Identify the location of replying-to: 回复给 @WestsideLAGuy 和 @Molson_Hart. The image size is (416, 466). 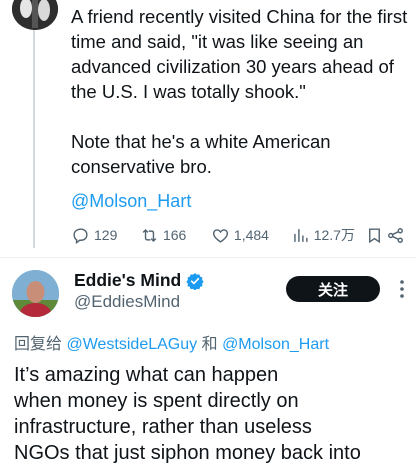
(171, 342).